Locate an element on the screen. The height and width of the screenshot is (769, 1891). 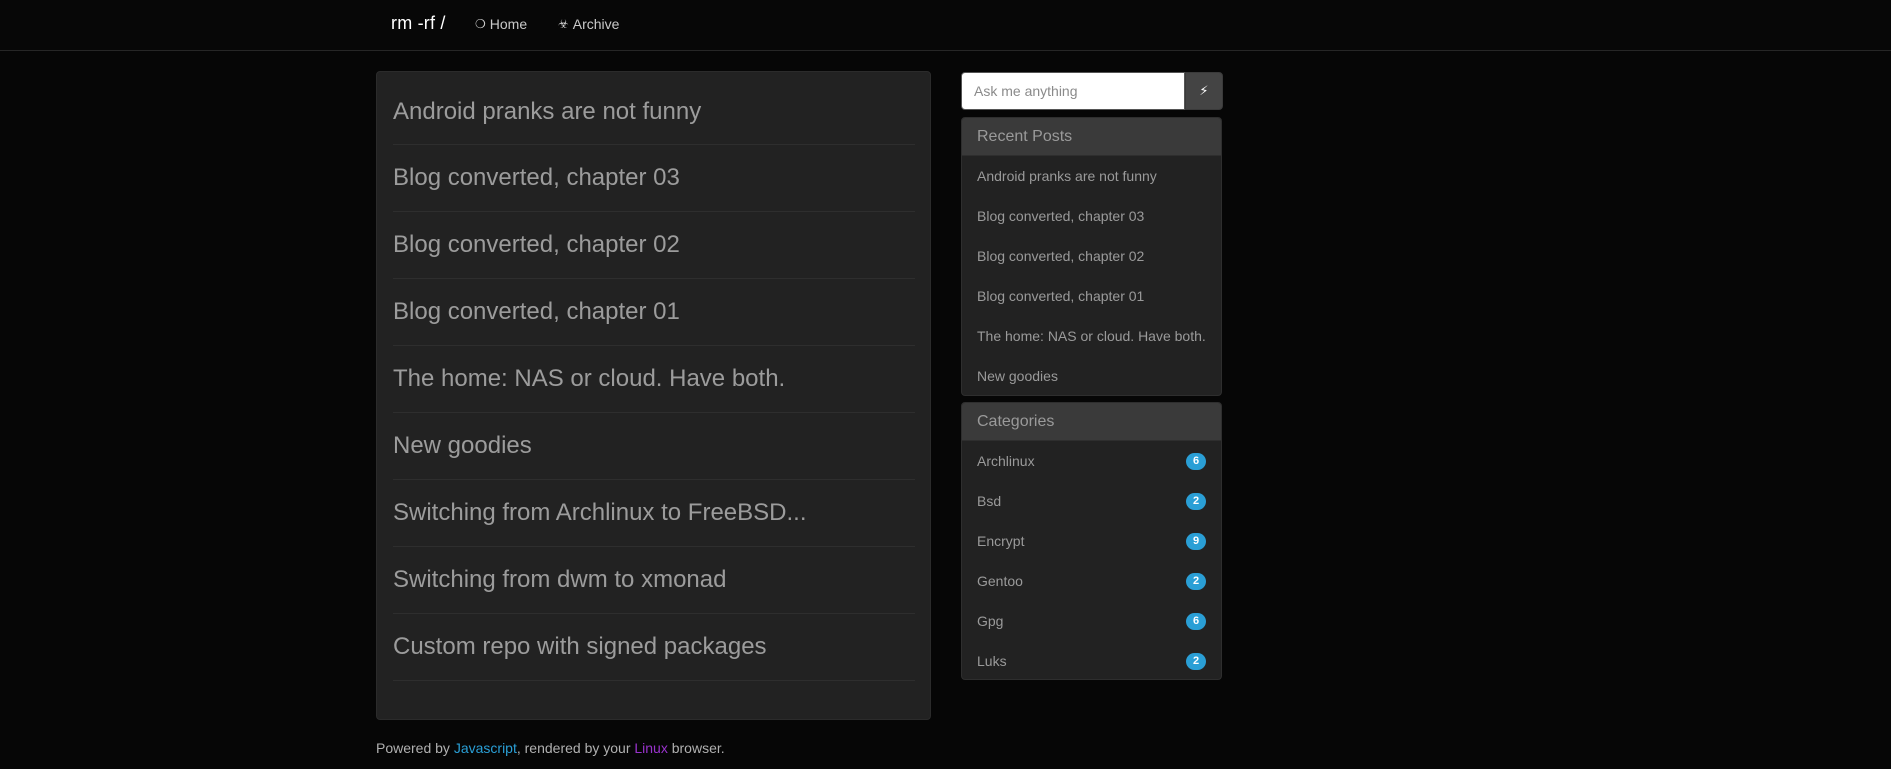
category-name: Luks is located at coordinates (992, 661).